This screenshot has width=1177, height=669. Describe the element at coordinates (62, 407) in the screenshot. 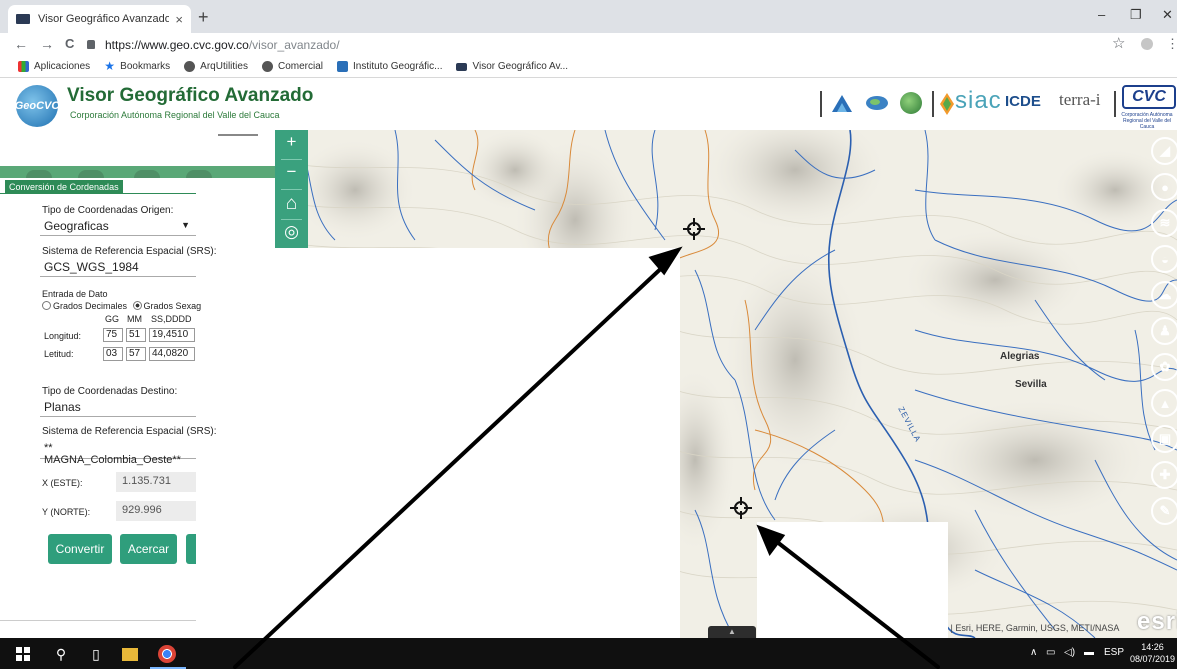

I see `select-value: Planas` at that location.